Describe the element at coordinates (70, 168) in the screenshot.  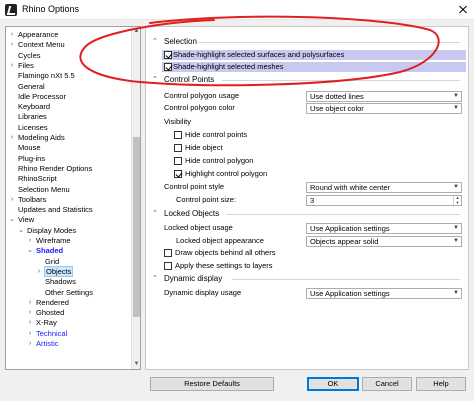
I see `tree-item: Rhino Render Options` at that location.